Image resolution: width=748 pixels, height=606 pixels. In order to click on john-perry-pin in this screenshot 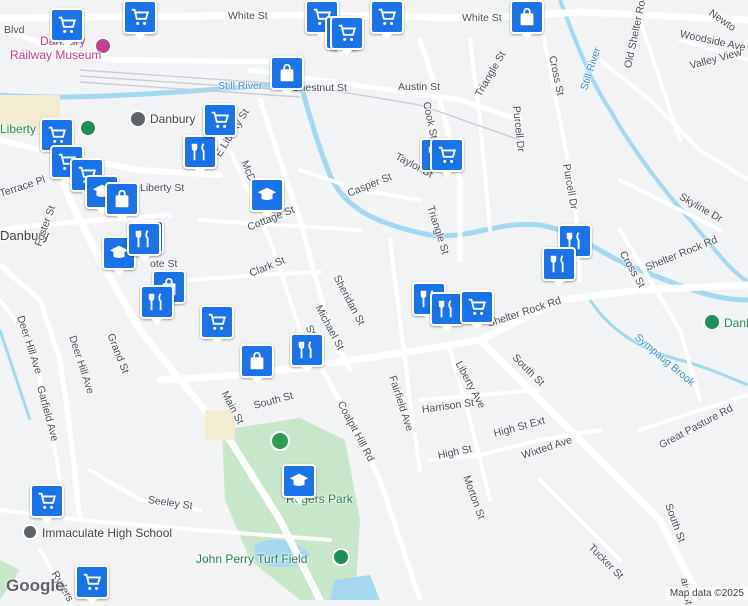, I will do `click(341, 557)`.